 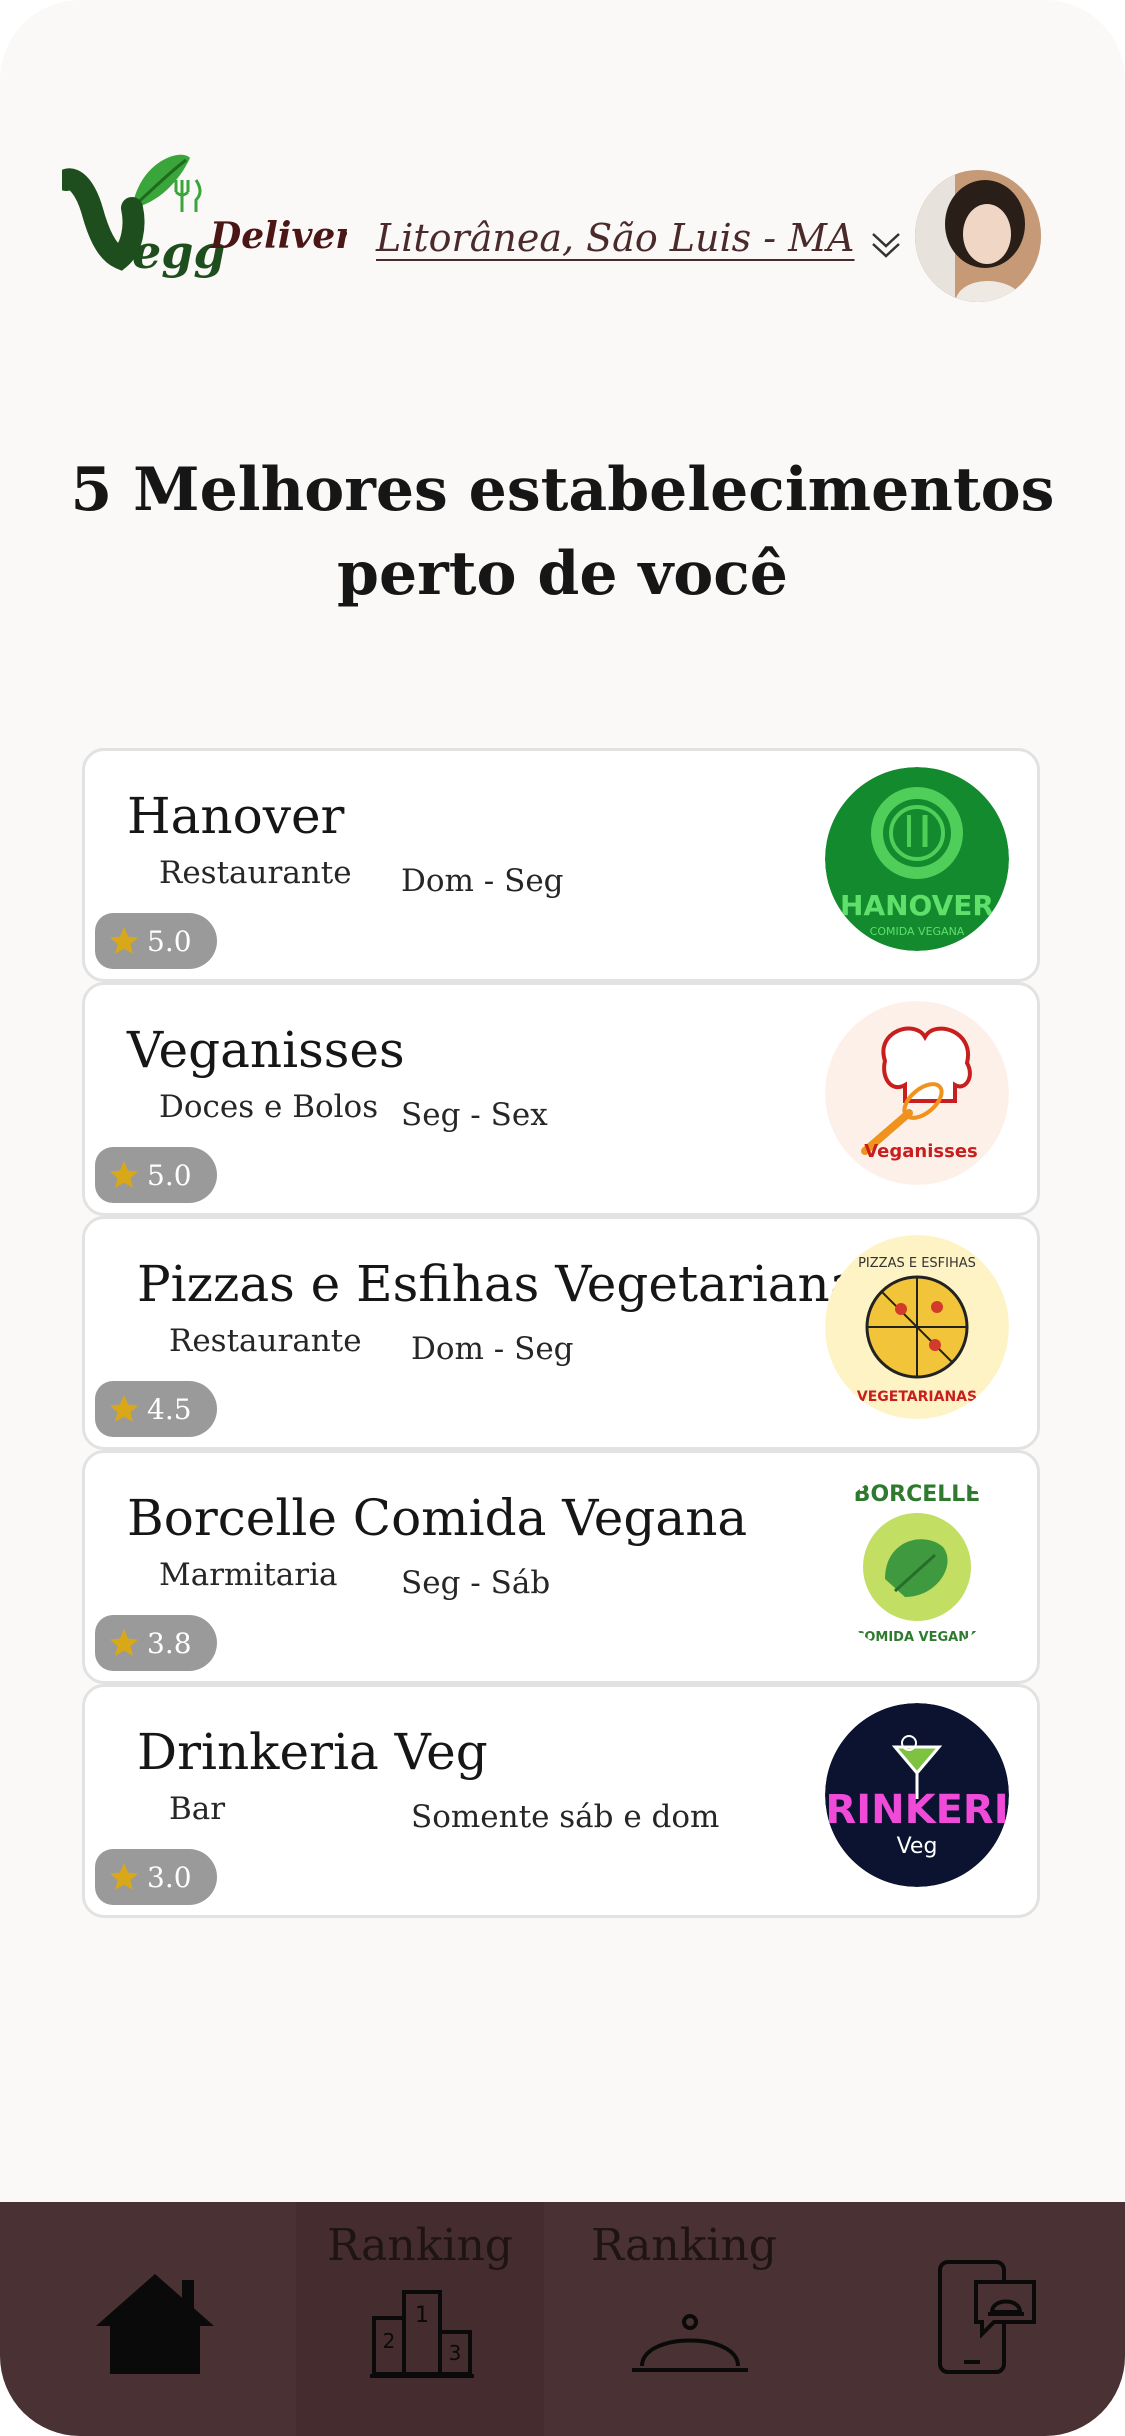 What do you see at coordinates (389, 2341) in the screenshot?
I see `svg-text: 2` at bounding box center [389, 2341].